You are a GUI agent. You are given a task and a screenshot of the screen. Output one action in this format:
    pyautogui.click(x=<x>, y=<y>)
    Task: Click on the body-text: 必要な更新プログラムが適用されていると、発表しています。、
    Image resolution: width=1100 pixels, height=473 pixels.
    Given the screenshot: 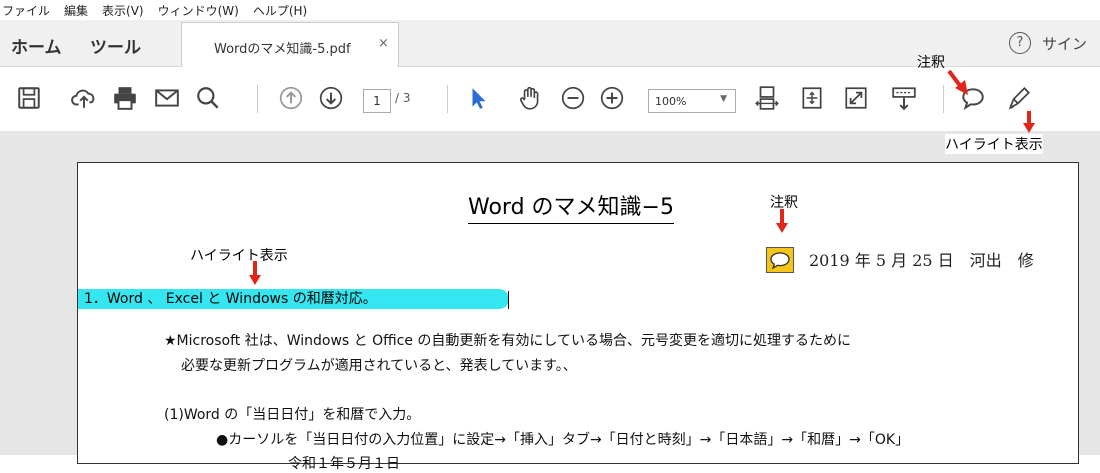 What is the action you would take?
    pyautogui.click(x=379, y=366)
    